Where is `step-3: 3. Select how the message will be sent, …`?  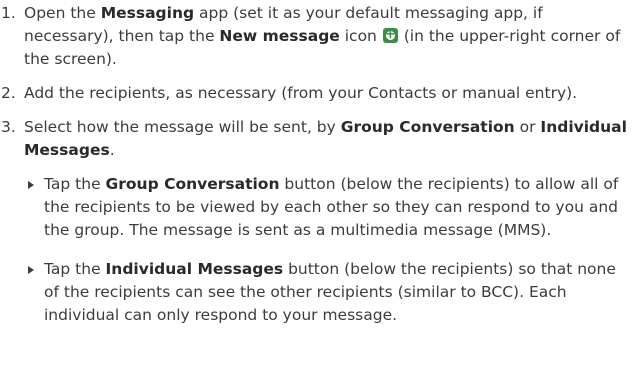
step-3: 3. Select how the message will be sent, … is located at coordinates (316, 139).